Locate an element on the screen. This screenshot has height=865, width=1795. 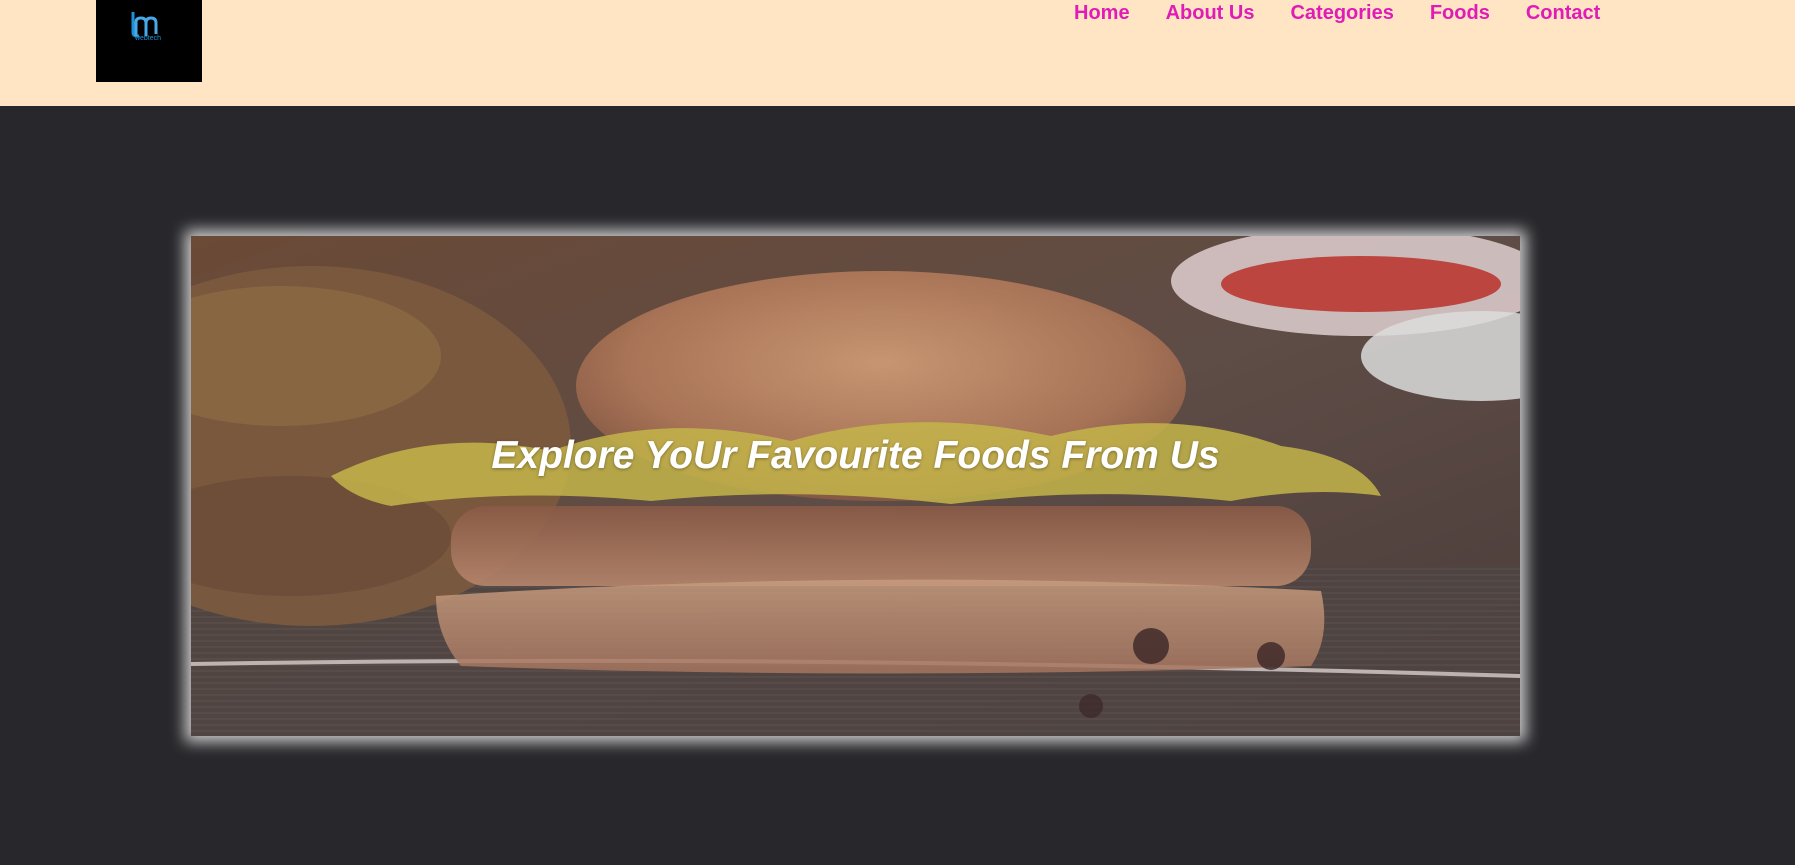
brand-logo-text: webtech is located at coordinates (147, 38).